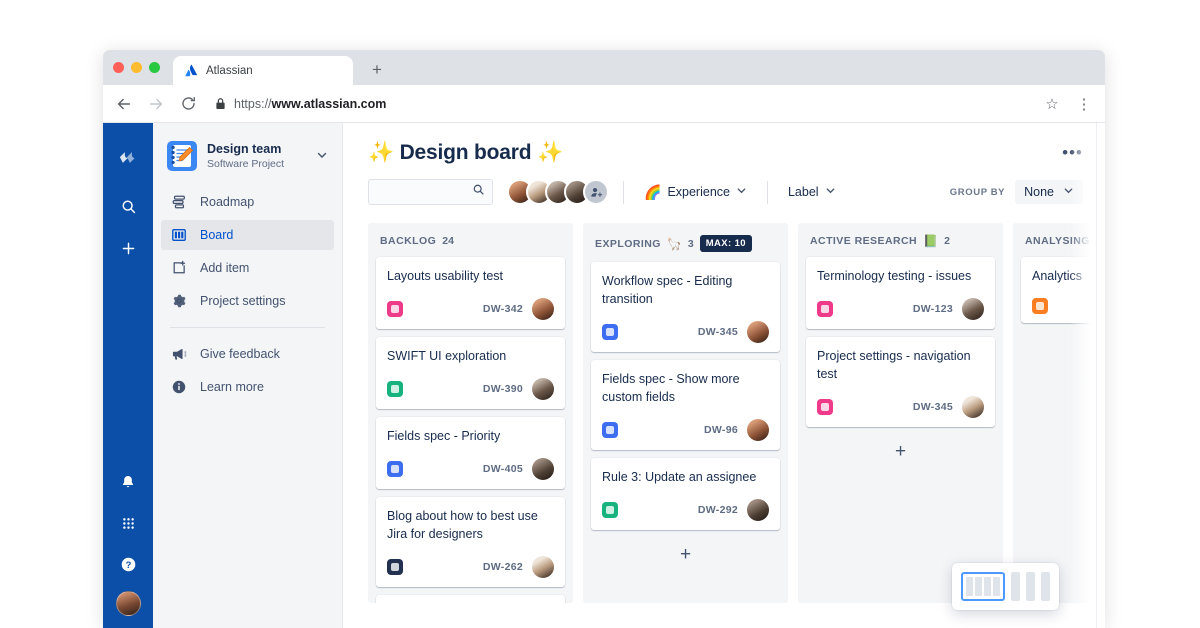  What do you see at coordinates (1100, 375) in the screenshot?
I see `vertical-scrollbar` at bounding box center [1100, 375].